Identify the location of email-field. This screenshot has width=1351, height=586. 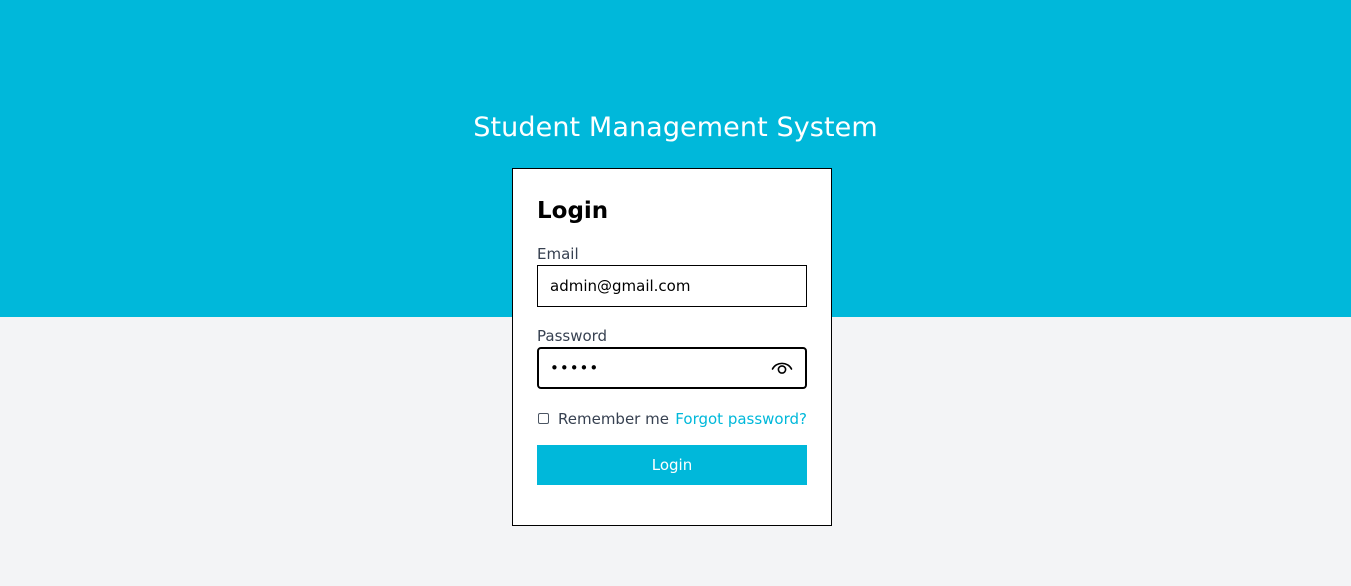
(672, 286).